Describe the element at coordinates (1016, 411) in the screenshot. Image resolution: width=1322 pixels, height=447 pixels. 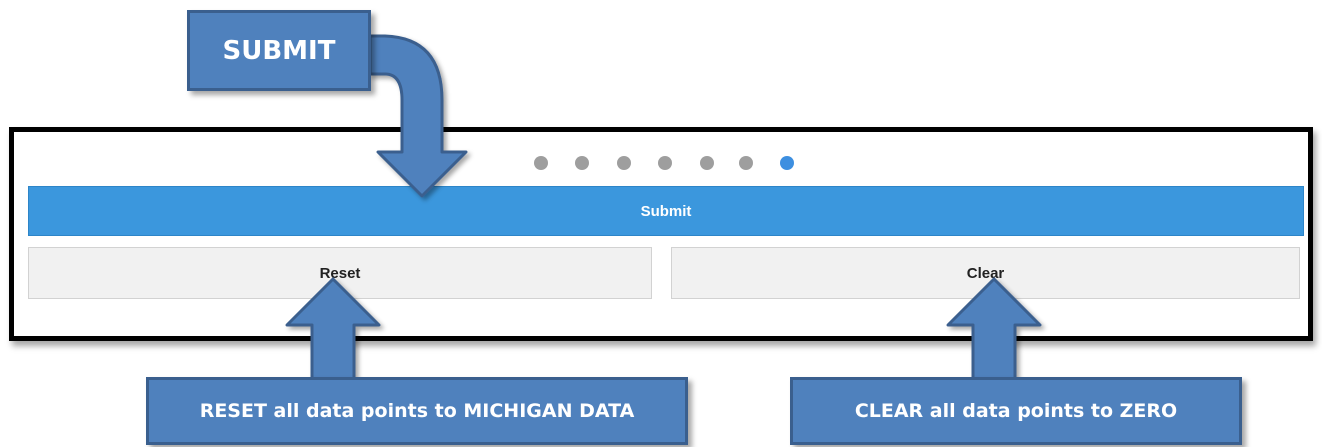
I see `clear-callout: CLEAR all data points to ZERO` at that location.